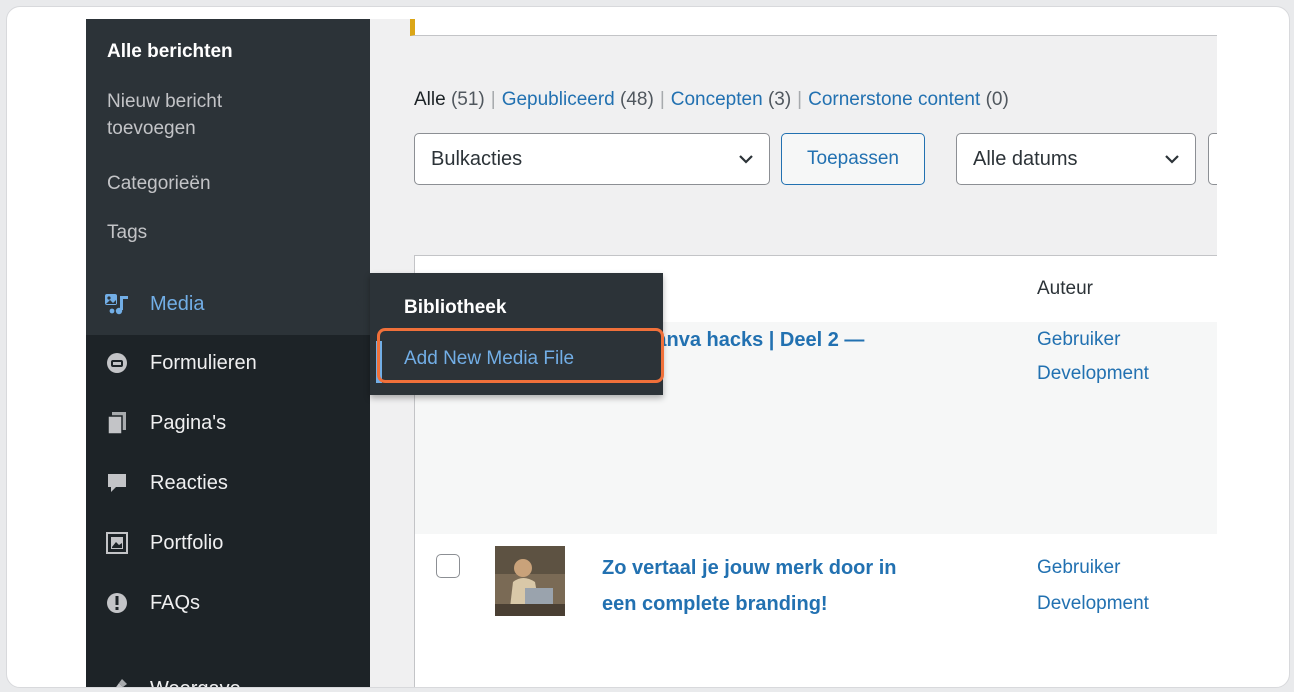 This screenshot has height=692, width=1294. I want to click on sidebar-item-forms: Formulieren, so click(228, 363).